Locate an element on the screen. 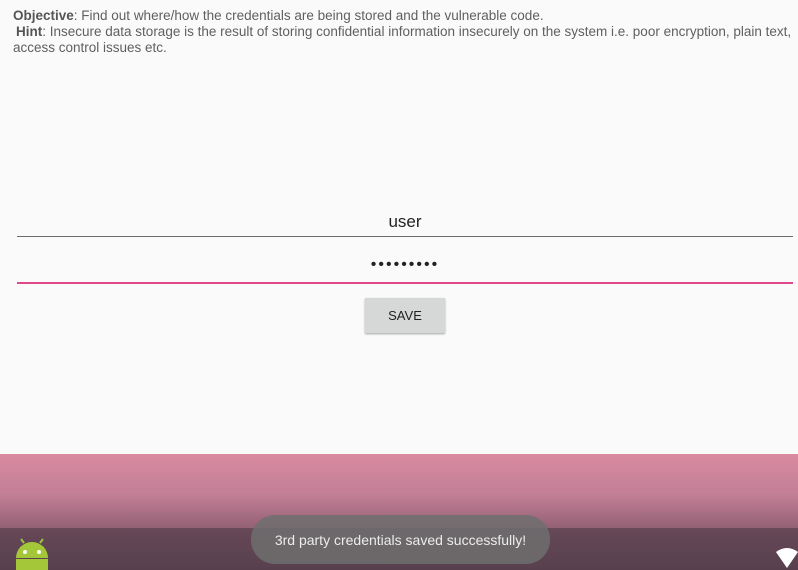  objective-label: Objective is located at coordinates (43, 15).